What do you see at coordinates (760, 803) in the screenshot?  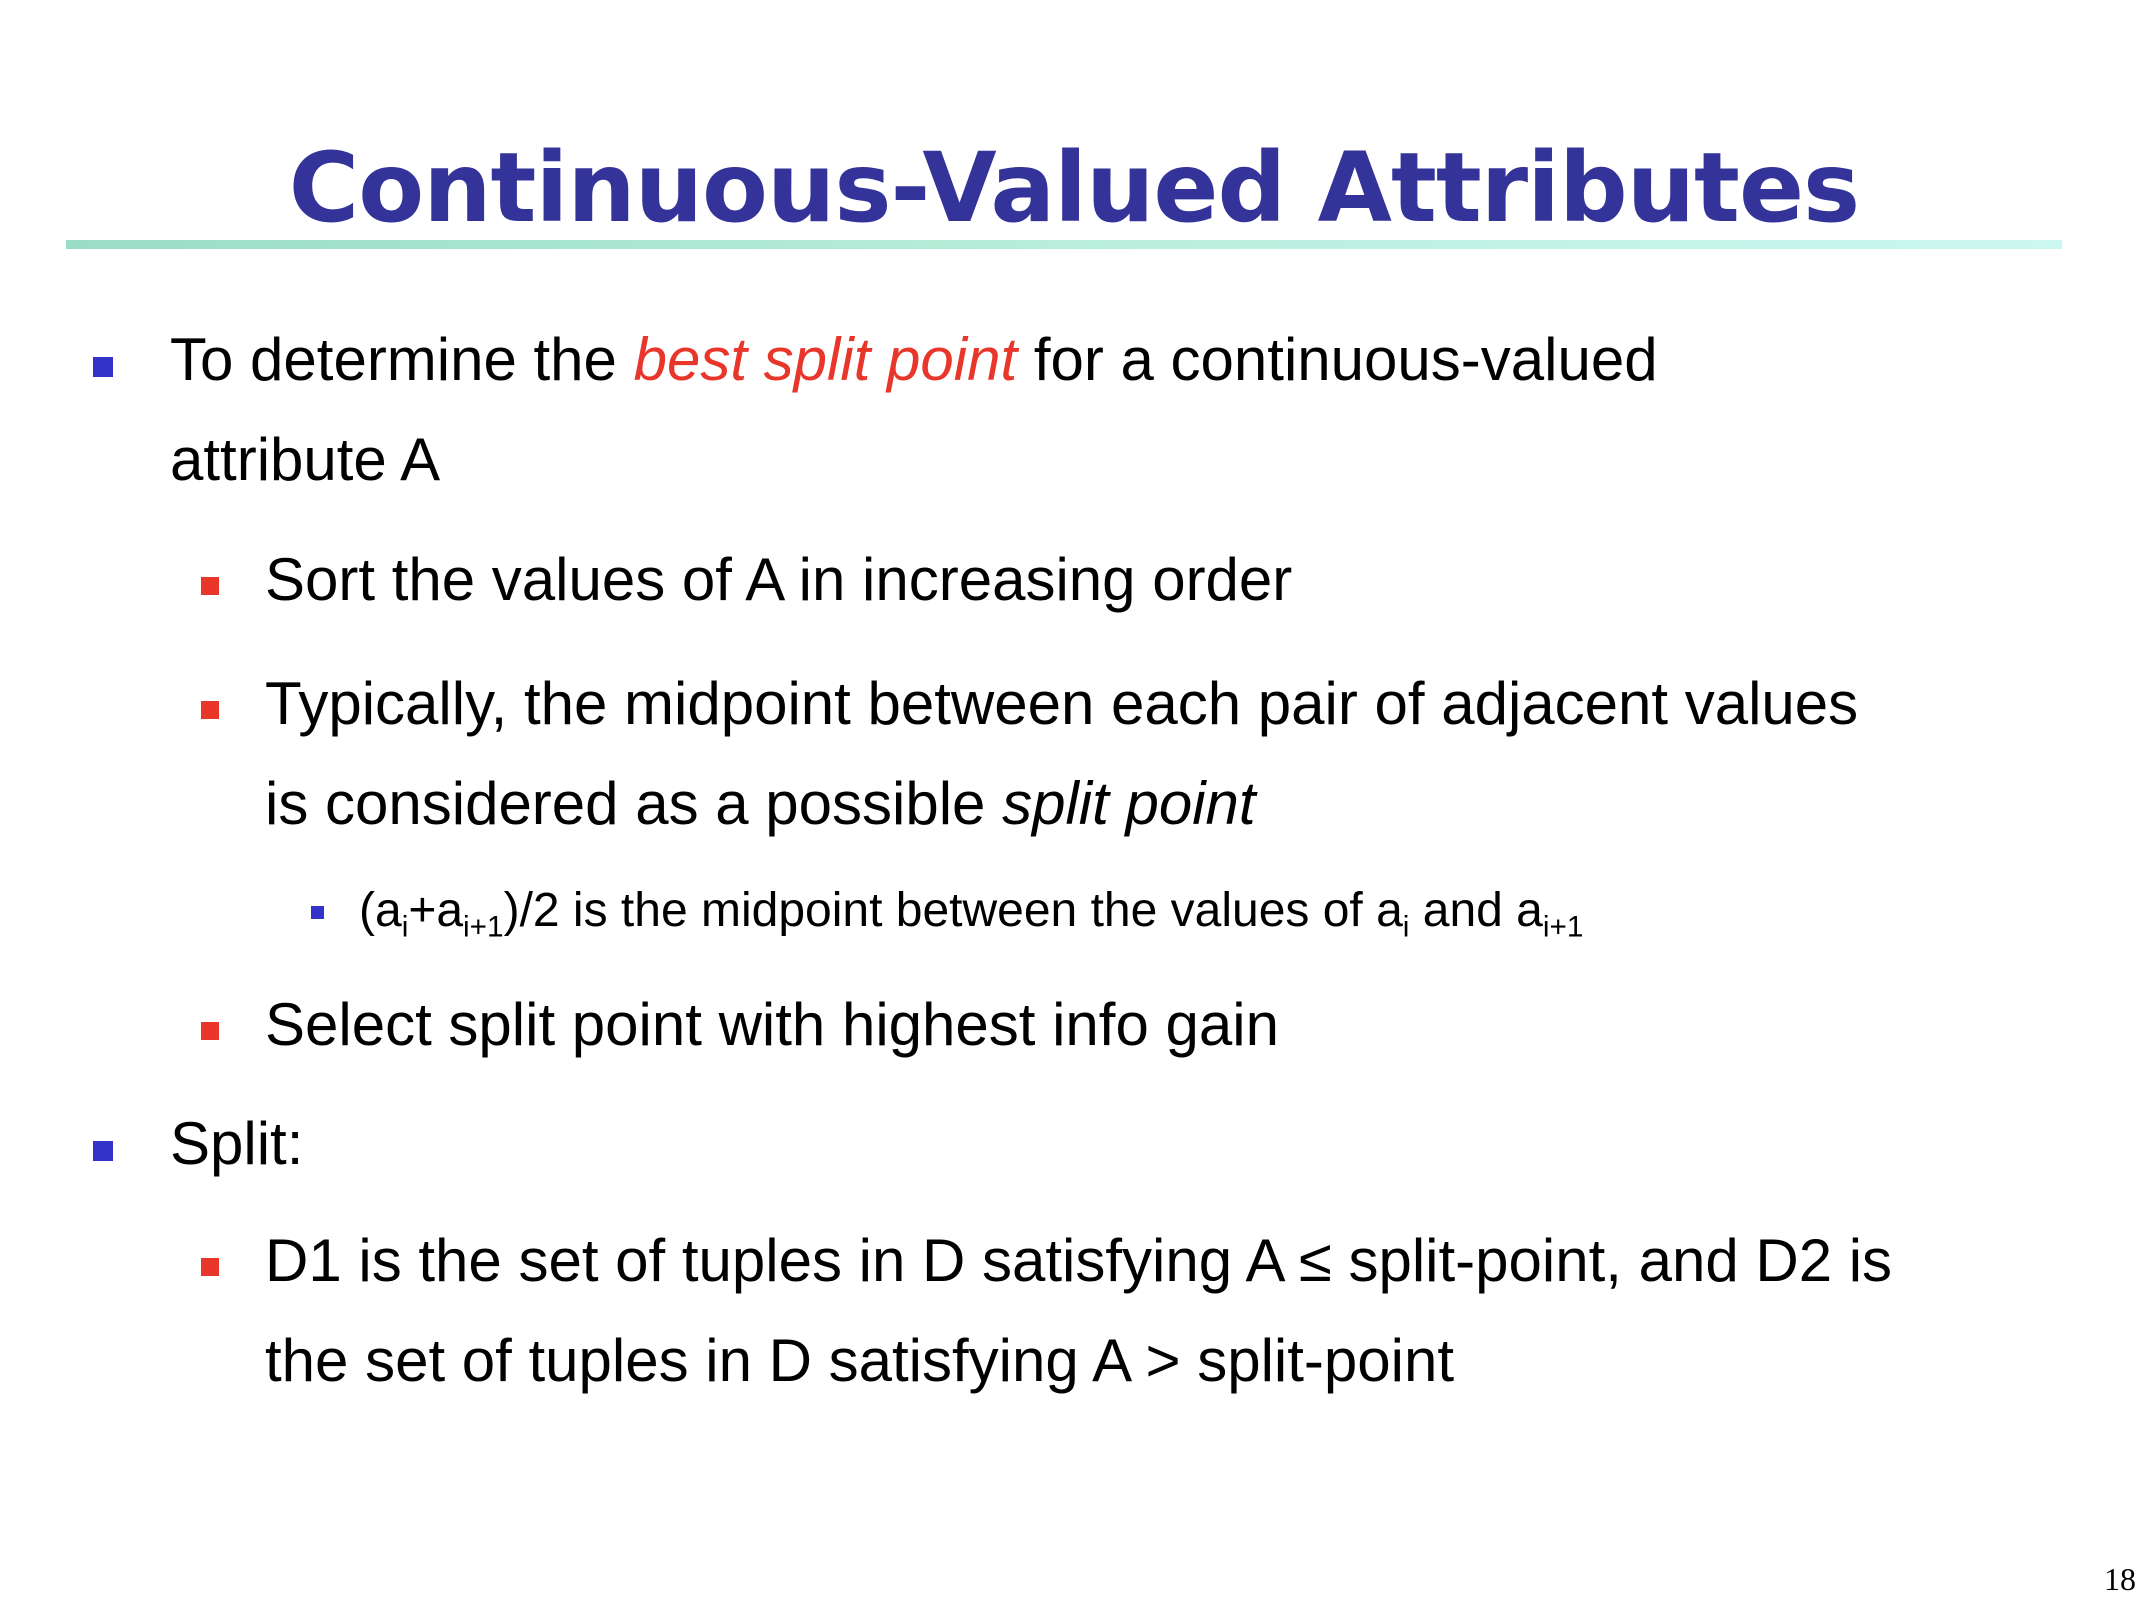 I see `bullet-midpoint-line2: is considered as a possible split point` at bounding box center [760, 803].